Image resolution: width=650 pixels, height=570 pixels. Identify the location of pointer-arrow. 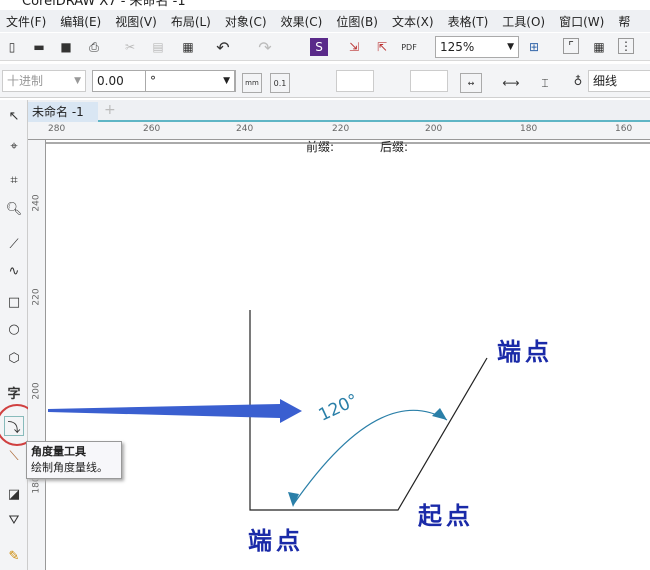
(175, 411).